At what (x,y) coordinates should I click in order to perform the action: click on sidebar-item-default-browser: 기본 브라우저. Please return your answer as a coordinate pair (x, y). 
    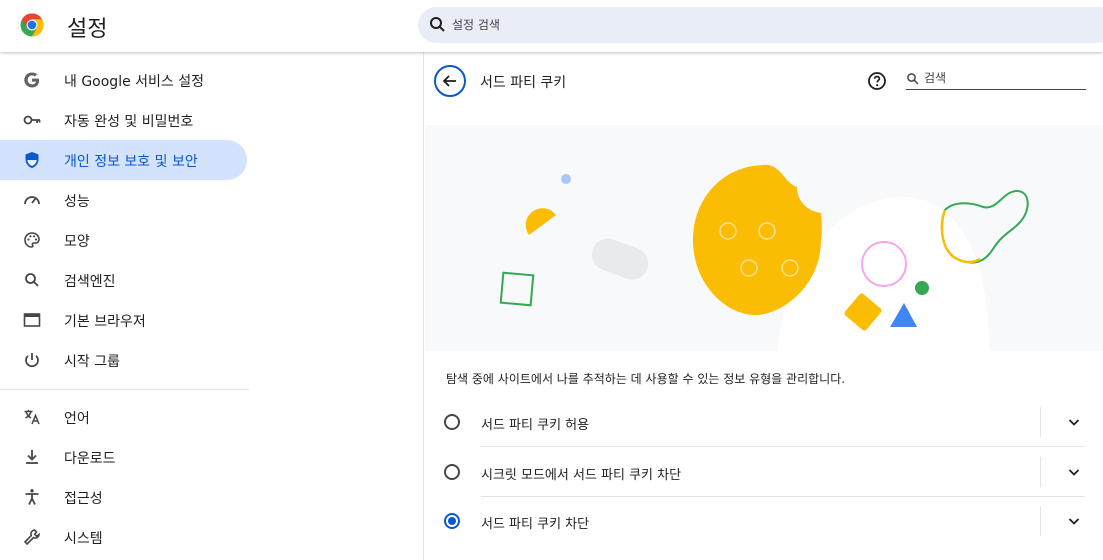
    Looking at the image, I should click on (123, 320).